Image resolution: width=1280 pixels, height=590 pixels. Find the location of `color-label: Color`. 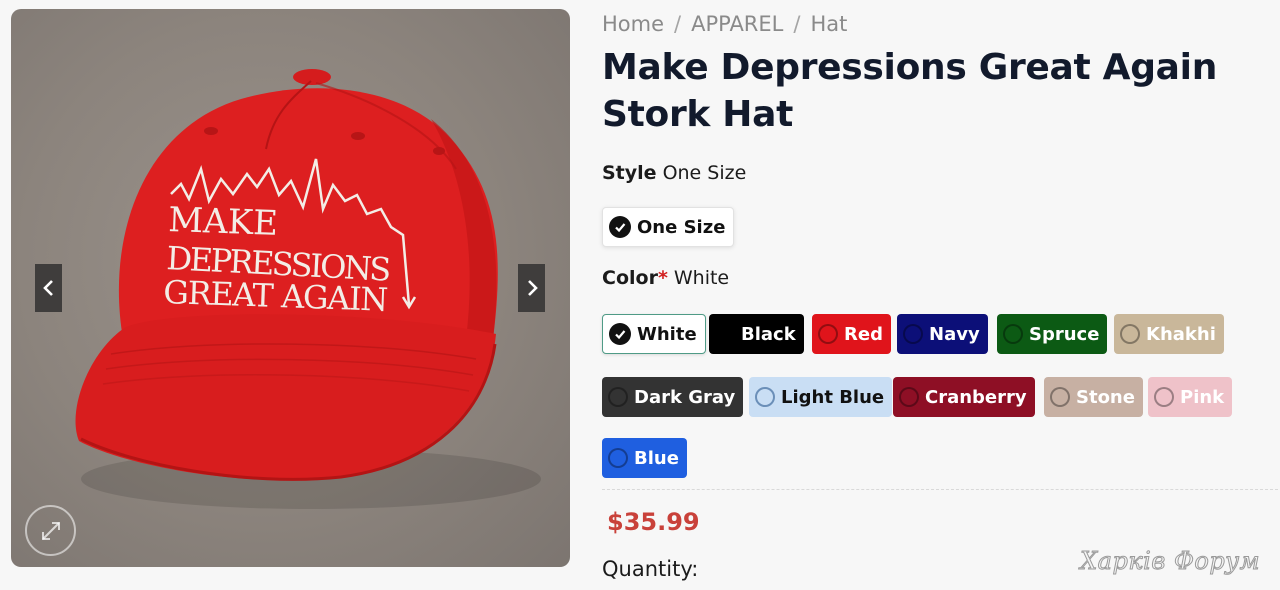

color-label: Color is located at coordinates (630, 278).